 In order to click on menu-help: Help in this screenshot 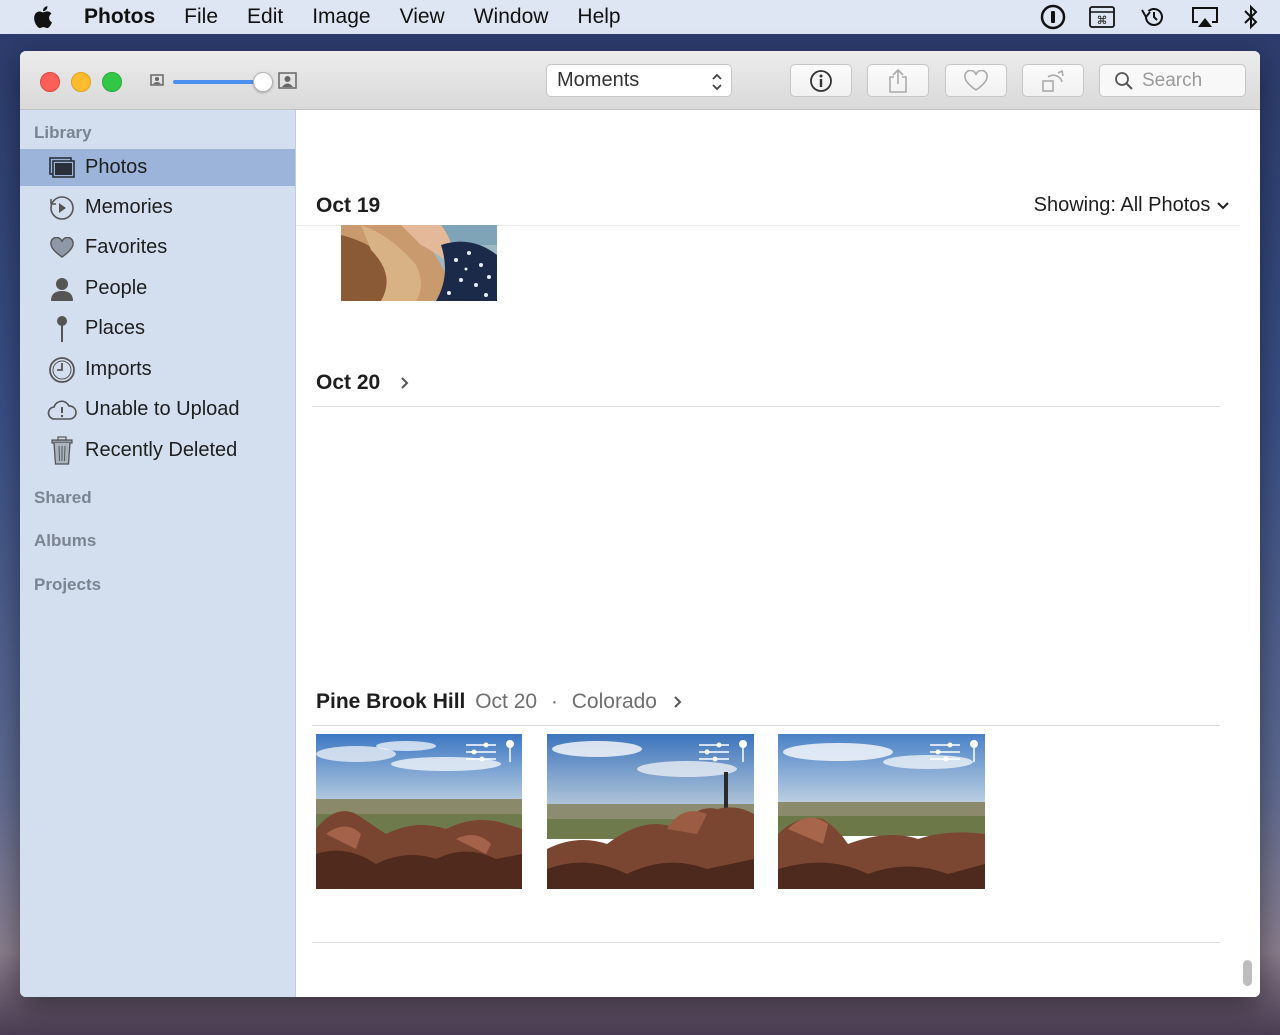, I will do `click(598, 17)`.